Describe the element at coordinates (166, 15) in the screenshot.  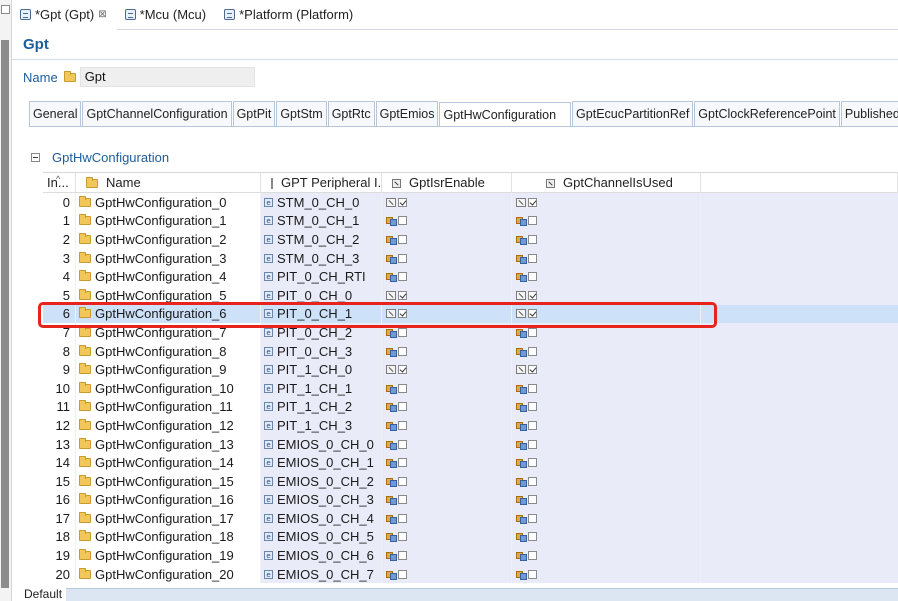
I see `tab-mcu: *Mcu (Mcu)` at that location.